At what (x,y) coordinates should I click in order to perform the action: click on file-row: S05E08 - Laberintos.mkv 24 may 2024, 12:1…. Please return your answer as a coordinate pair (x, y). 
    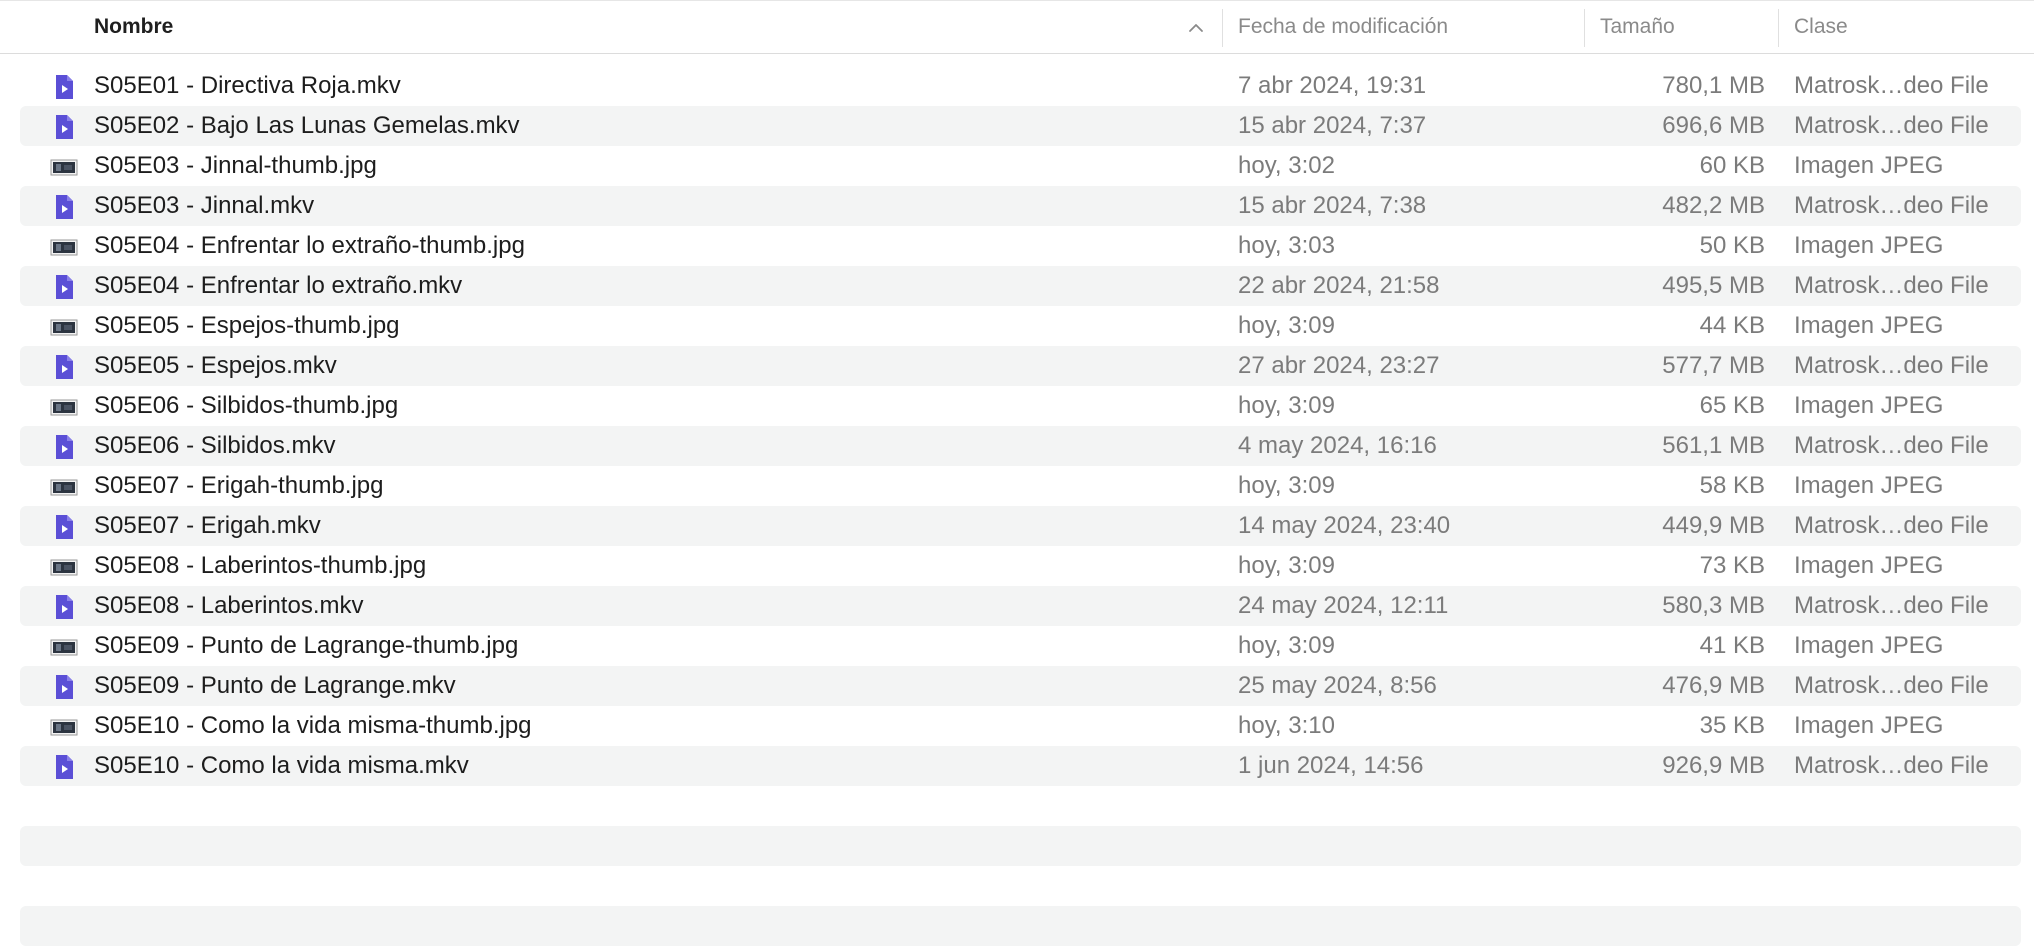
    Looking at the image, I should click on (1020, 606).